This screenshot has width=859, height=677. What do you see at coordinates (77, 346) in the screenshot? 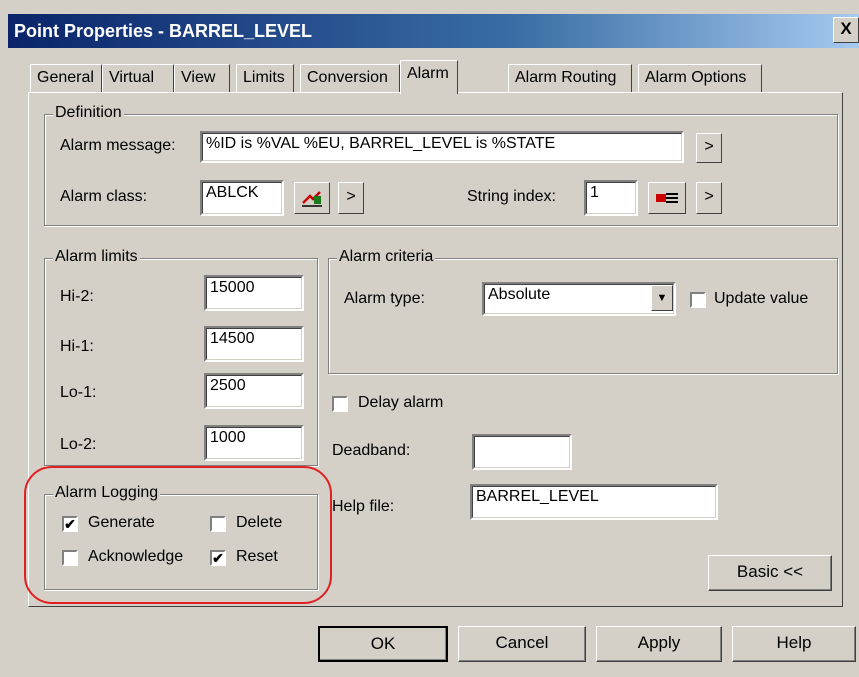
I see `hi1-label: Hi-1:` at bounding box center [77, 346].